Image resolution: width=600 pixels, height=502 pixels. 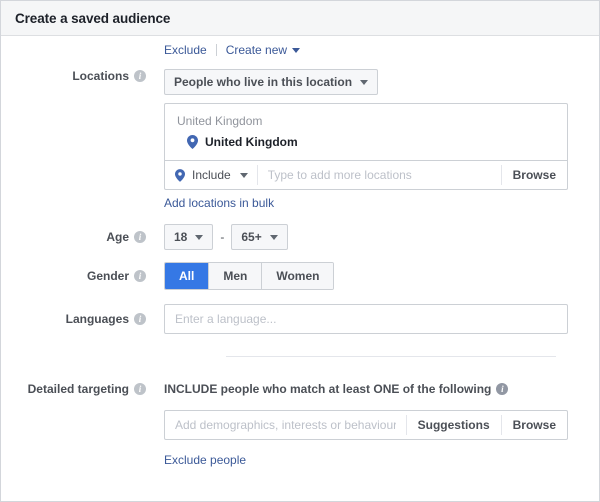 I want to click on age-min-value: 18, so click(x=181, y=237).